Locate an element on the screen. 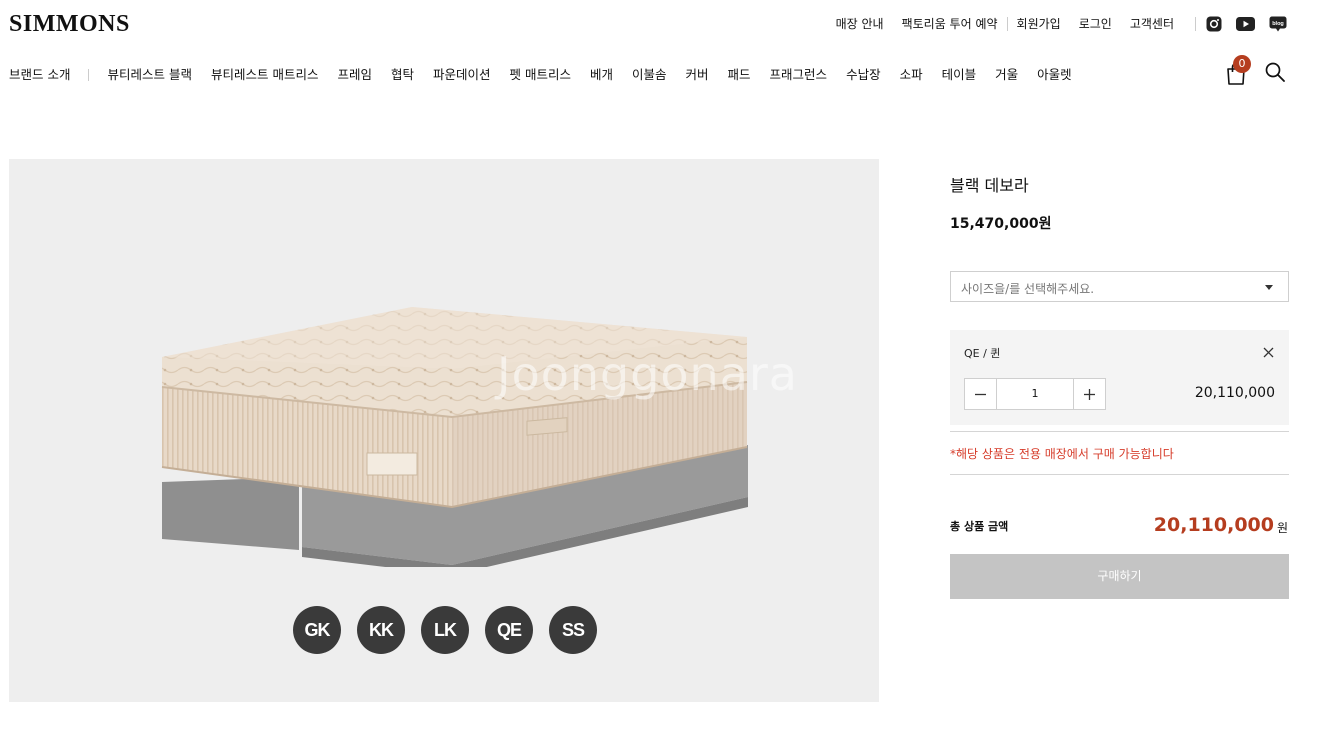 The width and height of the screenshot is (1335, 750). nav-item-duvet: 이불솜 is located at coordinates (649, 75).